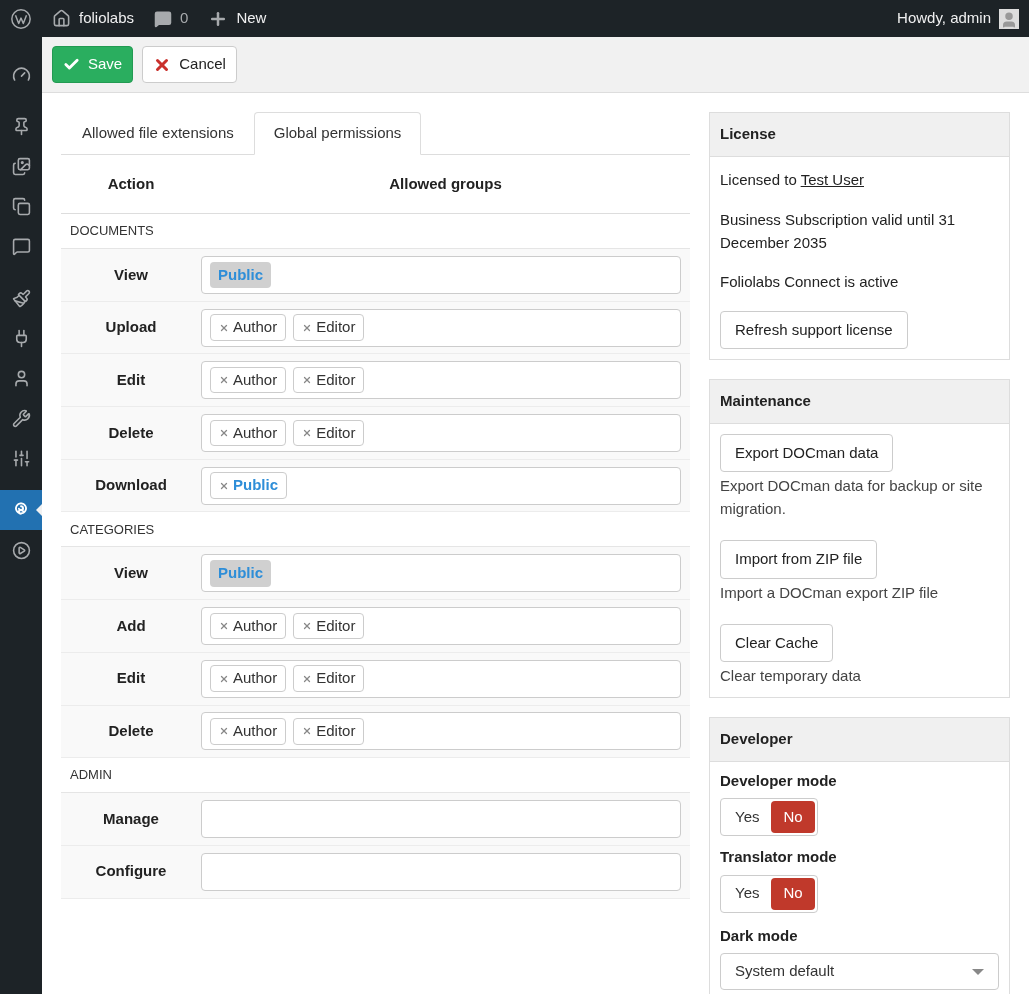 The image size is (1029, 994). What do you see at coordinates (859, 402) in the screenshot?
I see `panel-title: Maintenance` at bounding box center [859, 402].